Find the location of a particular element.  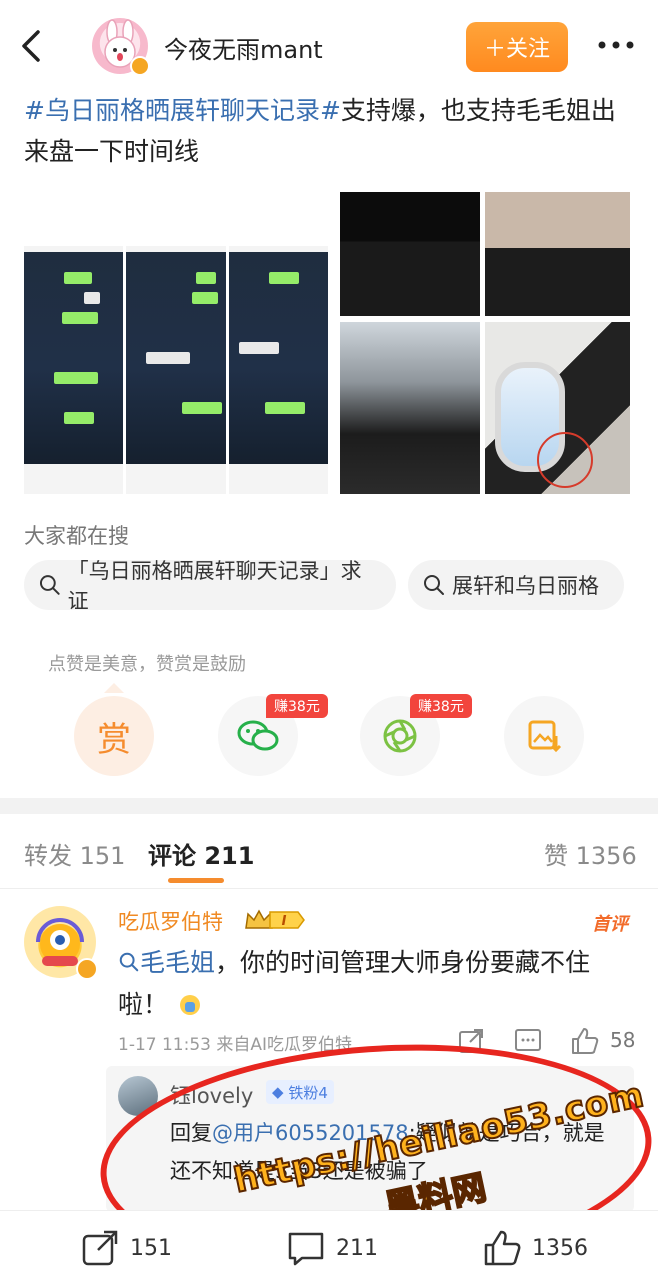

tab-like: 赞 1356 is located at coordinates (590, 853).